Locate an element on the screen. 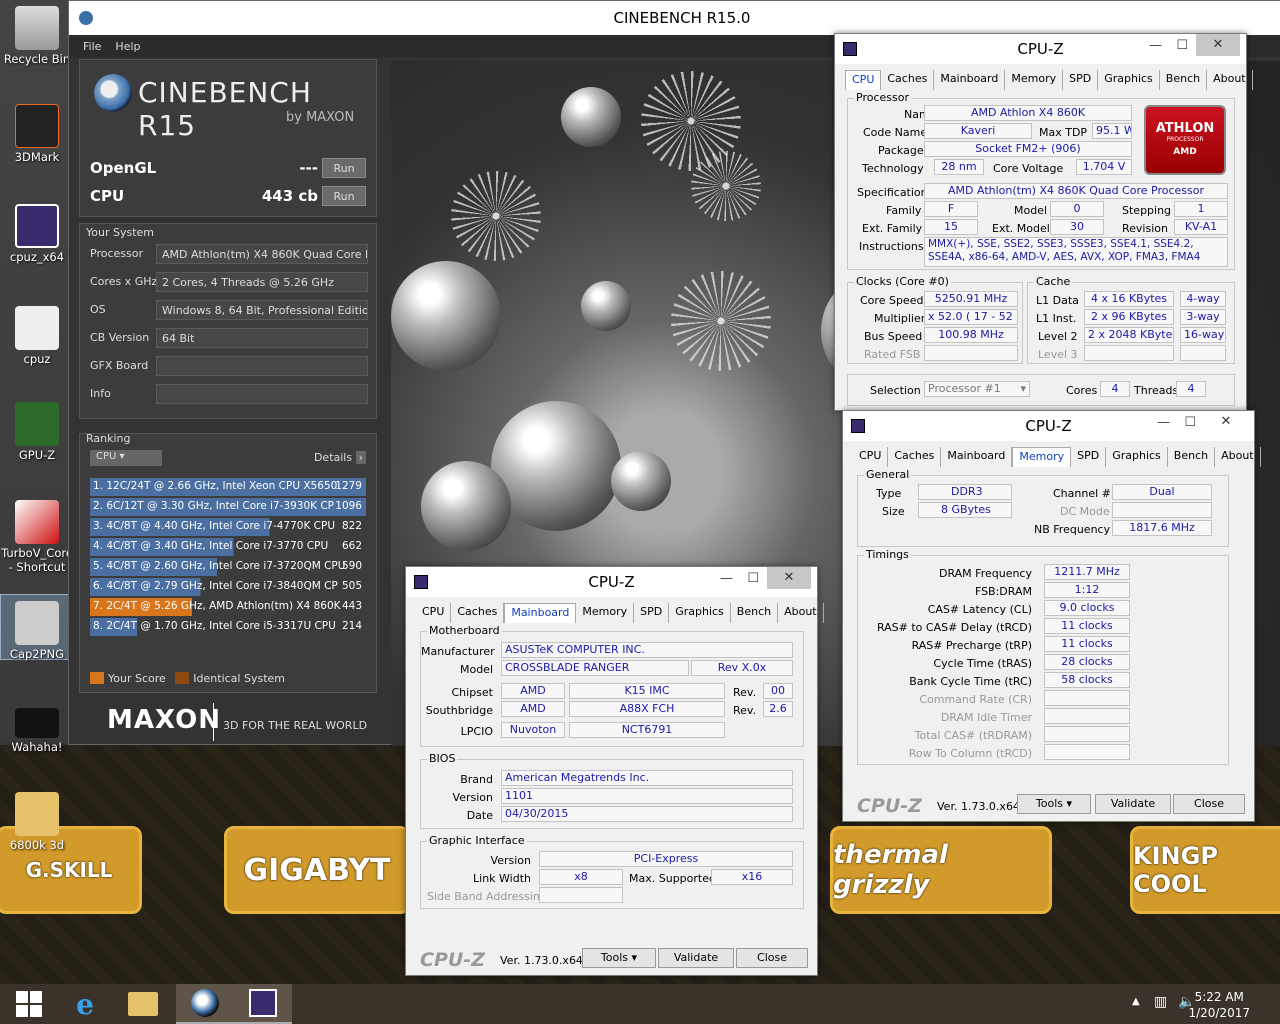 The height and width of the screenshot is (1024, 1280). render-sphere is located at coordinates (641, 481).